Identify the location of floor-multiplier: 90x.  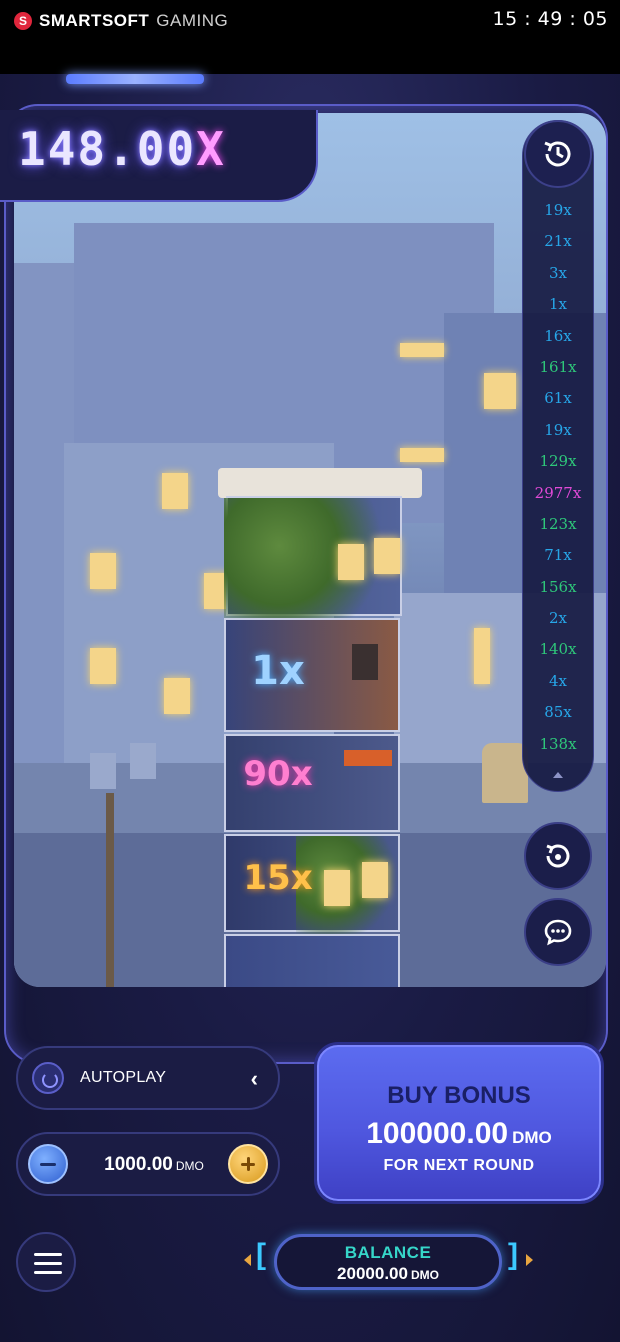
(278, 774).